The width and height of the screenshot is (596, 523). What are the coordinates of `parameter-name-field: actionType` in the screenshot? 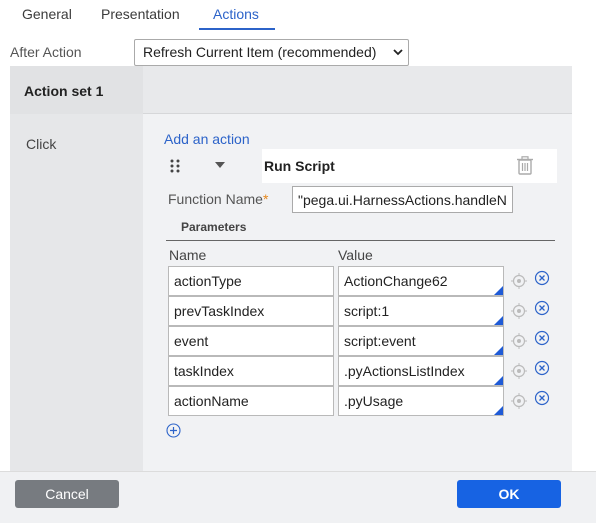 It's located at (251, 281).